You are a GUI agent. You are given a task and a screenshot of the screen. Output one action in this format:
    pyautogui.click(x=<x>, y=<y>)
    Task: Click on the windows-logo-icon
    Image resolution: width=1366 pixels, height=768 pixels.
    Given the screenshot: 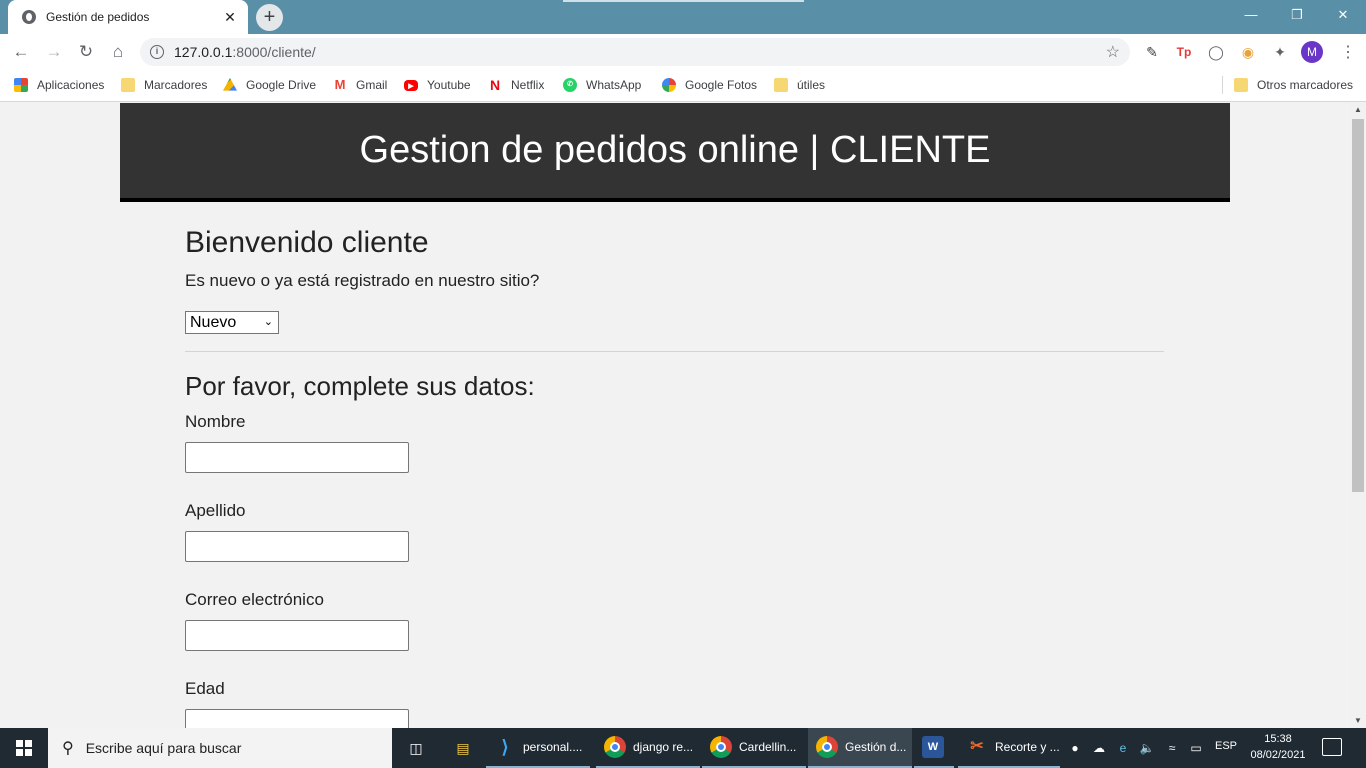 What is the action you would take?
    pyautogui.click(x=24, y=748)
    